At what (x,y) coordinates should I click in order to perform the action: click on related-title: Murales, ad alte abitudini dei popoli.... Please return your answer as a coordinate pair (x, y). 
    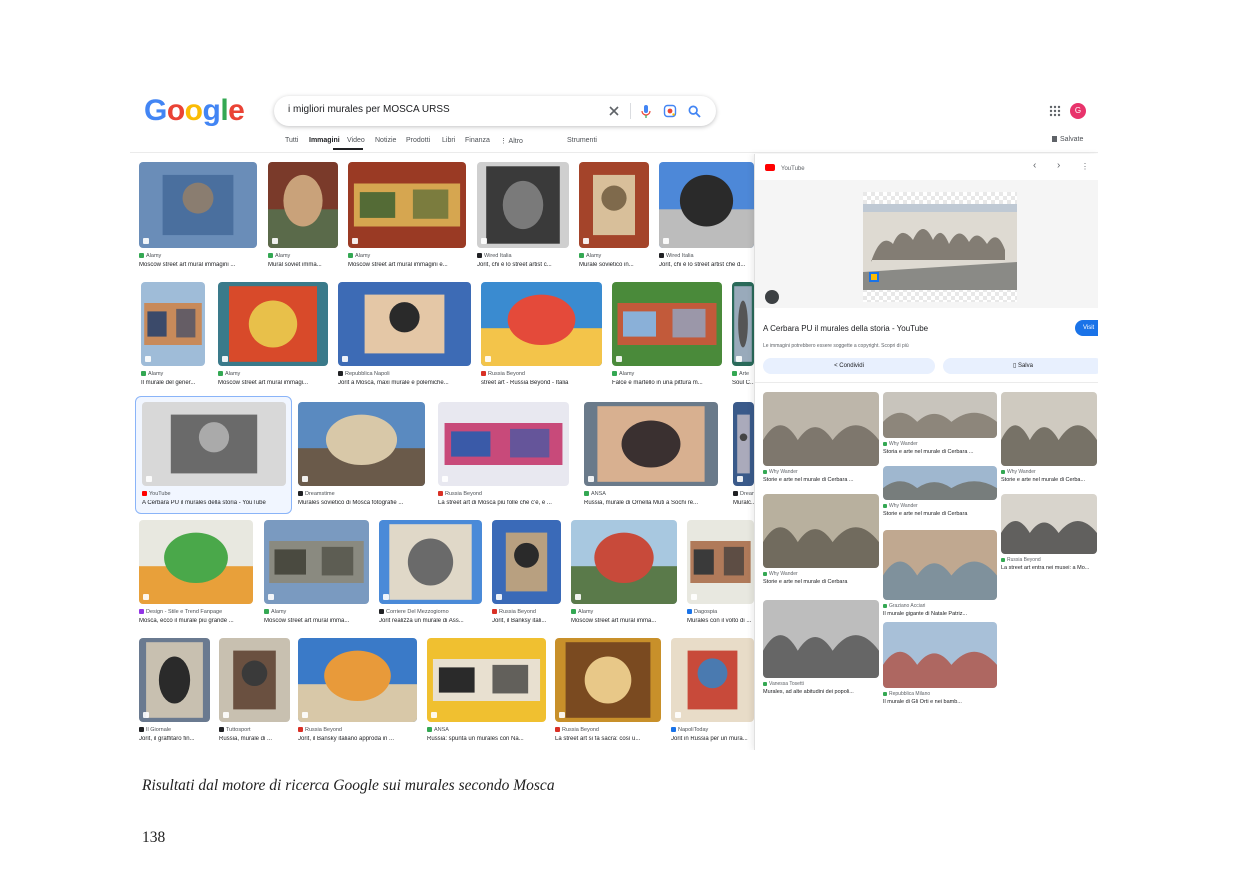
    Looking at the image, I should click on (821, 692).